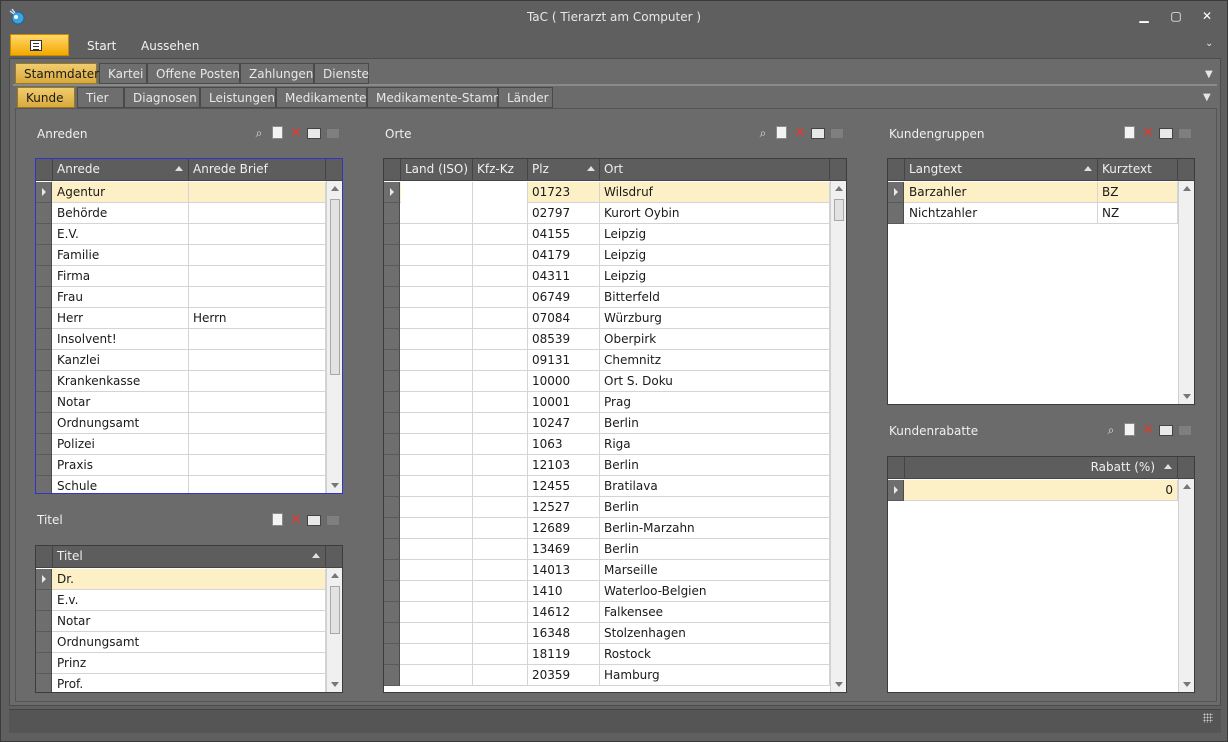 The width and height of the screenshot is (1228, 742). Describe the element at coordinates (607, 633) in the screenshot. I see `table-row: 16348 Stolzenhagen` at that location.